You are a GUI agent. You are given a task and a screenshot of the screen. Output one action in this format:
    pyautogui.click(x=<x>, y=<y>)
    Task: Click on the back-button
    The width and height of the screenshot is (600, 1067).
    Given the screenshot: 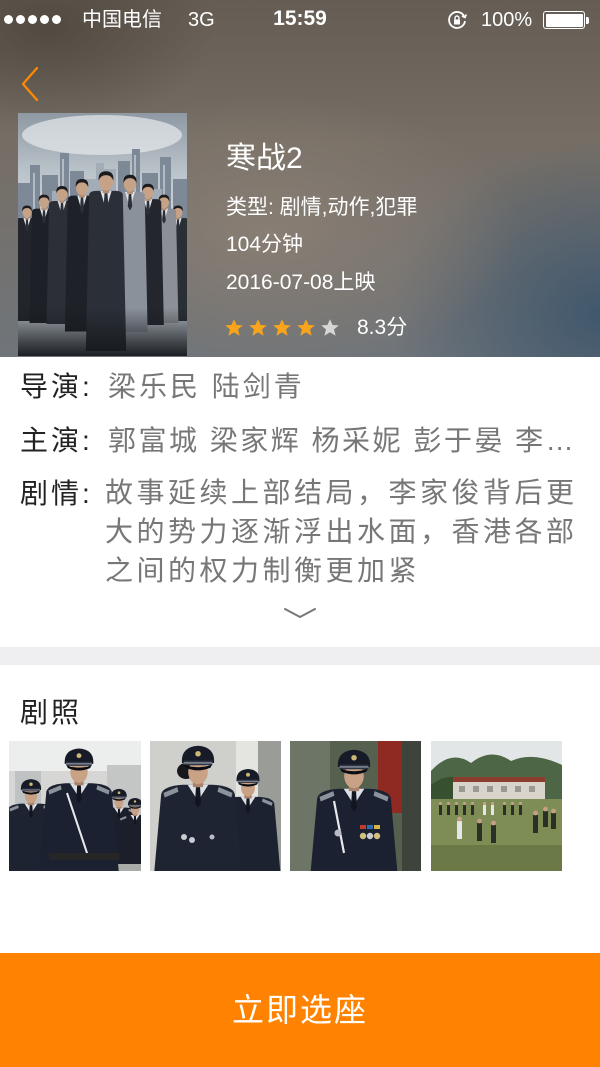 What is the action you would take?
    pyautogui.click(x=32, y=81)
    